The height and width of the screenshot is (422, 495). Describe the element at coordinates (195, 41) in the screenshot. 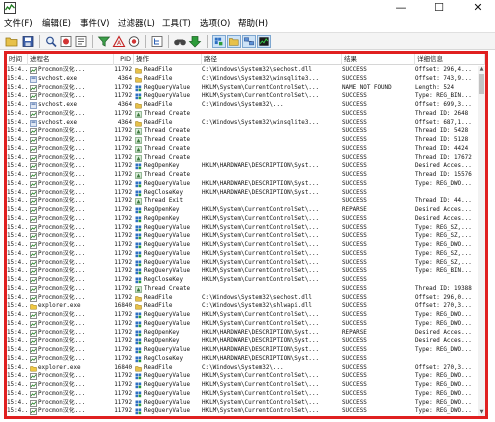

I see `jump-icon` at that location.